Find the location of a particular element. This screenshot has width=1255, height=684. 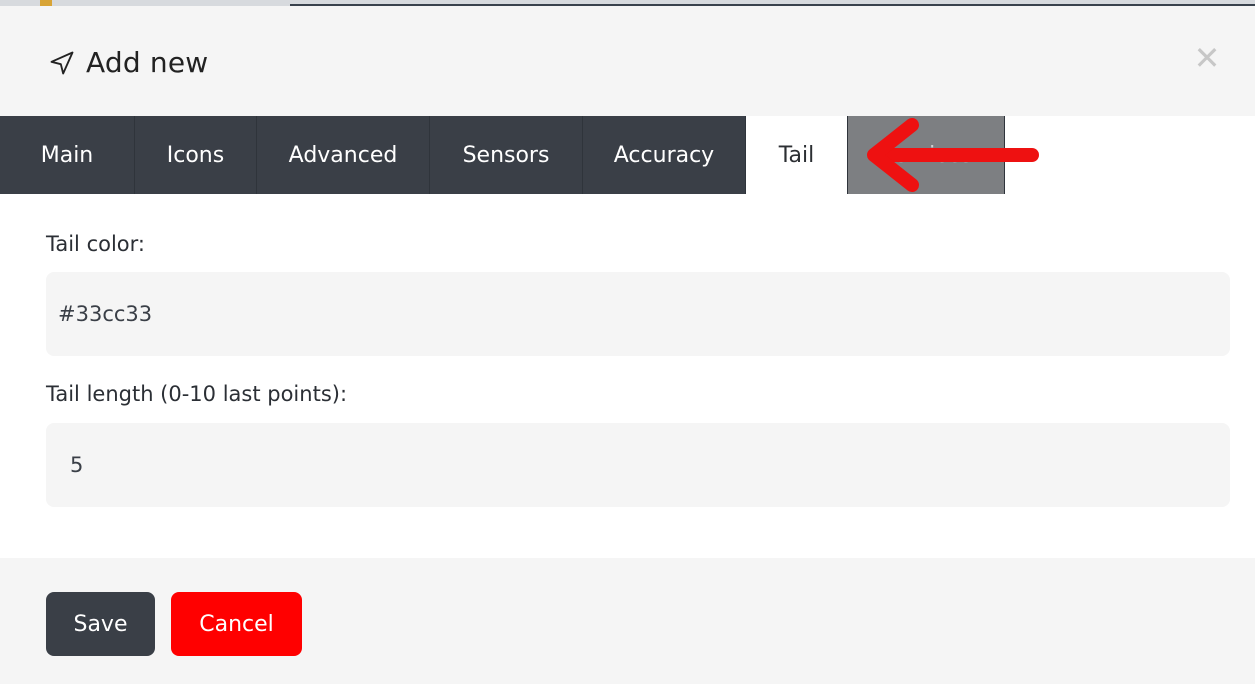

tab-label: Tail is located at coordinates (796, 155).